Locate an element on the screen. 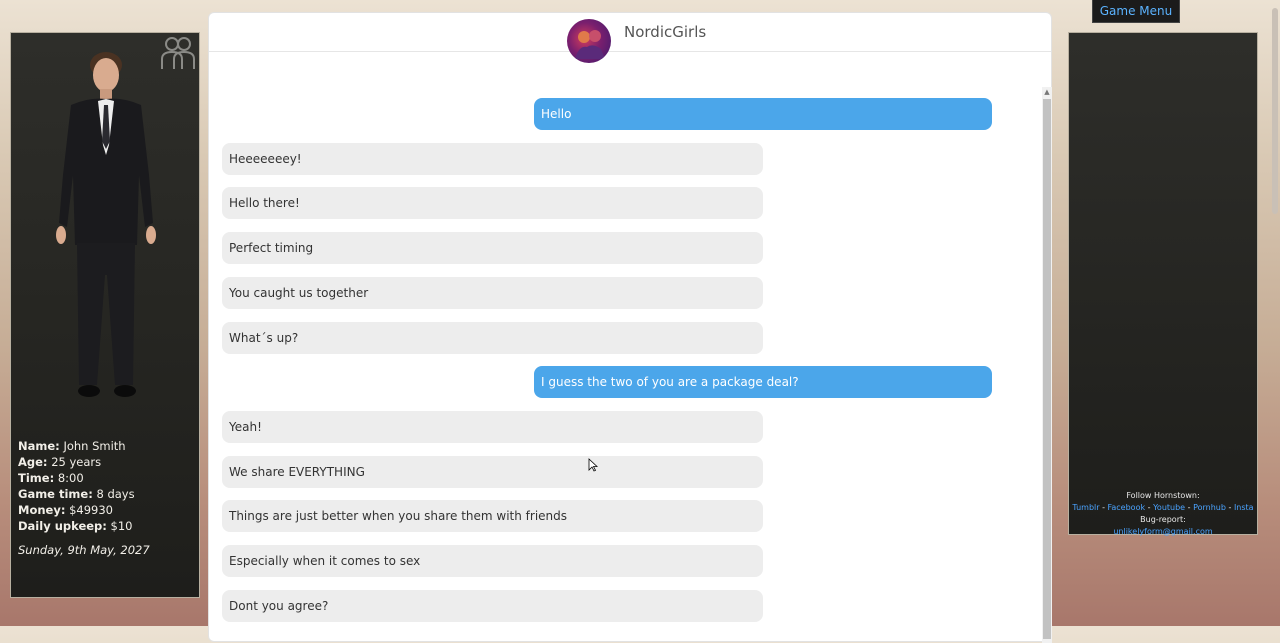 The width and height of the screenshot is (1280, 643). page-scrollbar is located at coordinates (1275, 313).